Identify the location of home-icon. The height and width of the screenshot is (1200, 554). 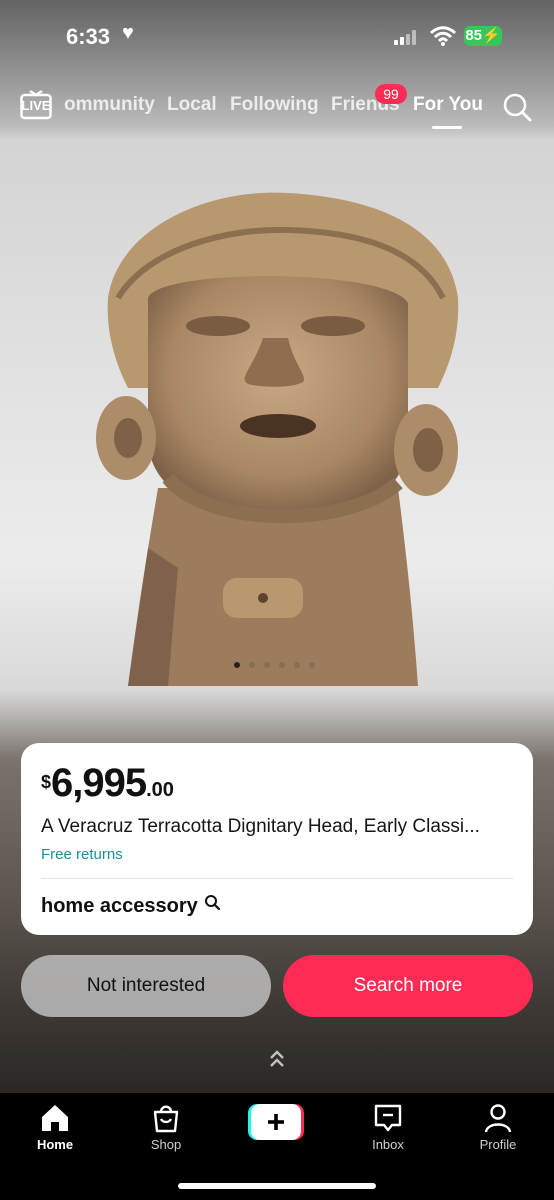
(55, 1118).